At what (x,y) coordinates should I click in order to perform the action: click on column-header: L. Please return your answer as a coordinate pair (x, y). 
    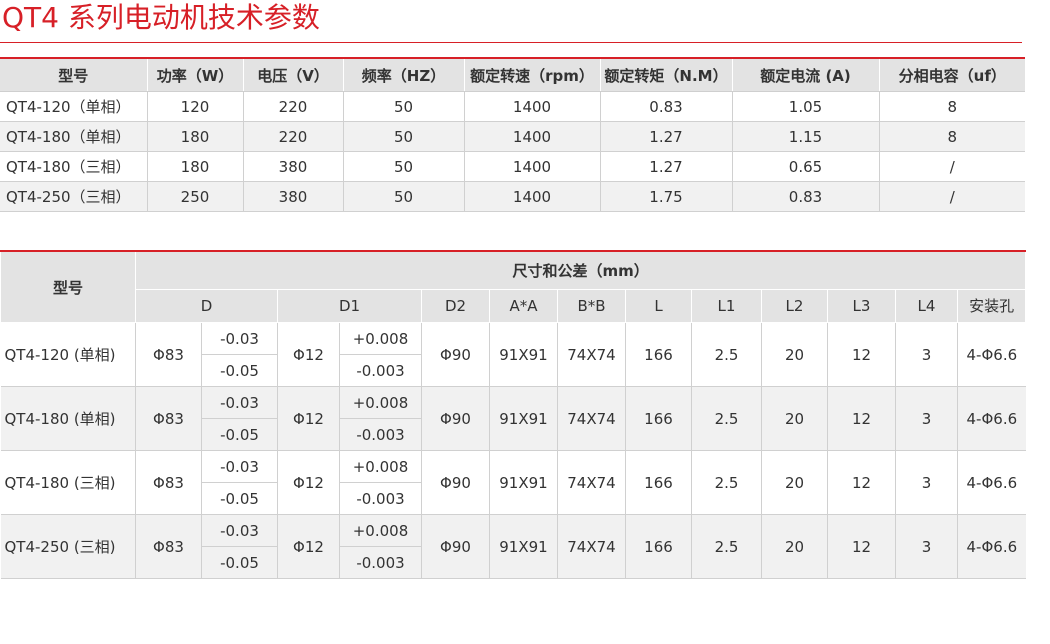
    Looking at the image, I should click on (658, 306).